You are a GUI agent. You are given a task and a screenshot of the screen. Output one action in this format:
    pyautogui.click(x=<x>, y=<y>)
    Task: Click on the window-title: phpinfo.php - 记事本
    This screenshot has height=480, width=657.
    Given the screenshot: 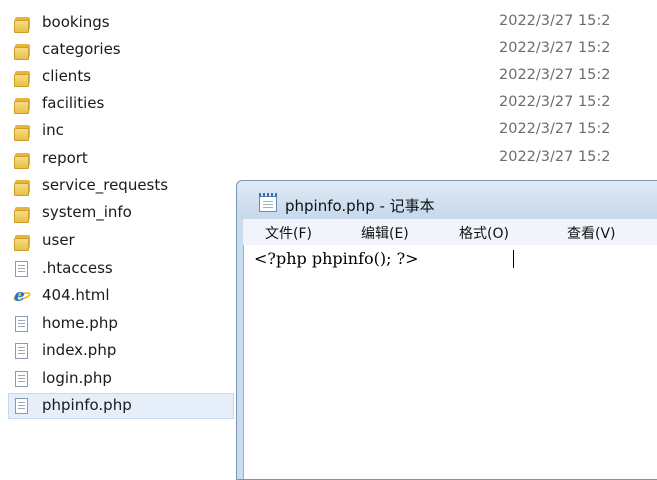 What is the action you would take?
    pyautogui.click(x=360, y=206)
    